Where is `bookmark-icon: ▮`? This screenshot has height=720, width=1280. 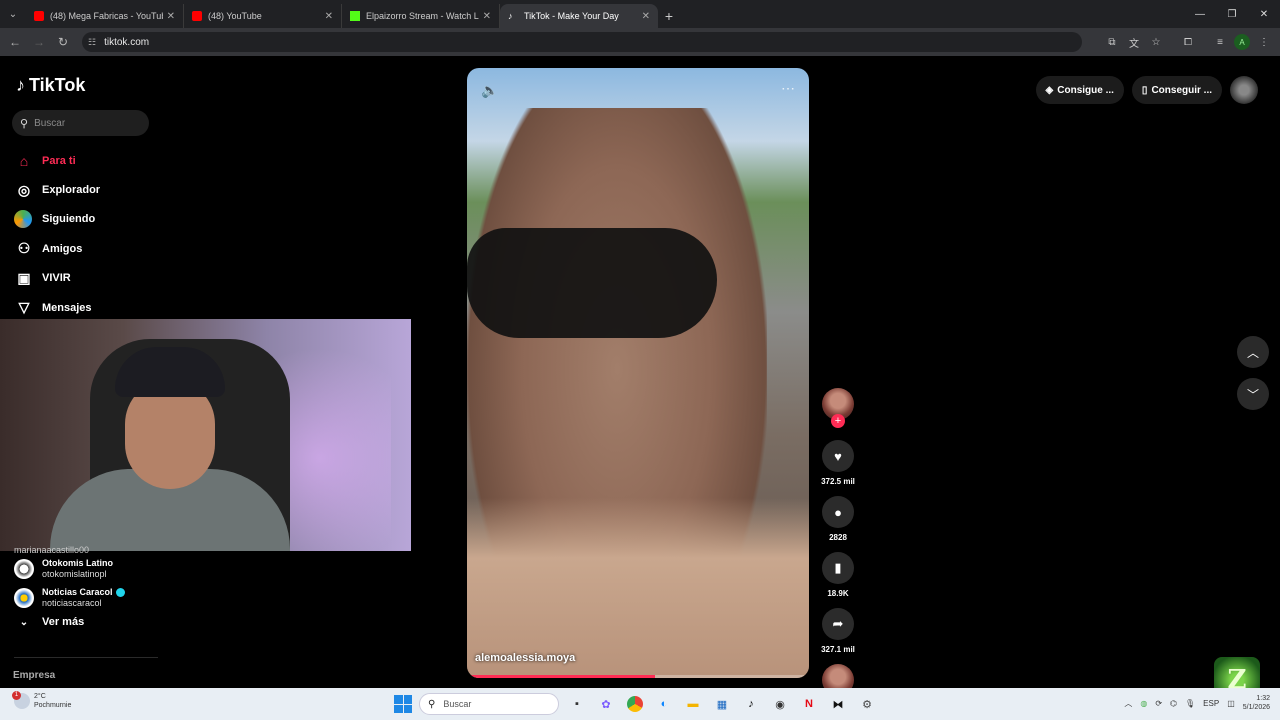
bookmark-icon: ▮ is located at coordinates (838, 567).